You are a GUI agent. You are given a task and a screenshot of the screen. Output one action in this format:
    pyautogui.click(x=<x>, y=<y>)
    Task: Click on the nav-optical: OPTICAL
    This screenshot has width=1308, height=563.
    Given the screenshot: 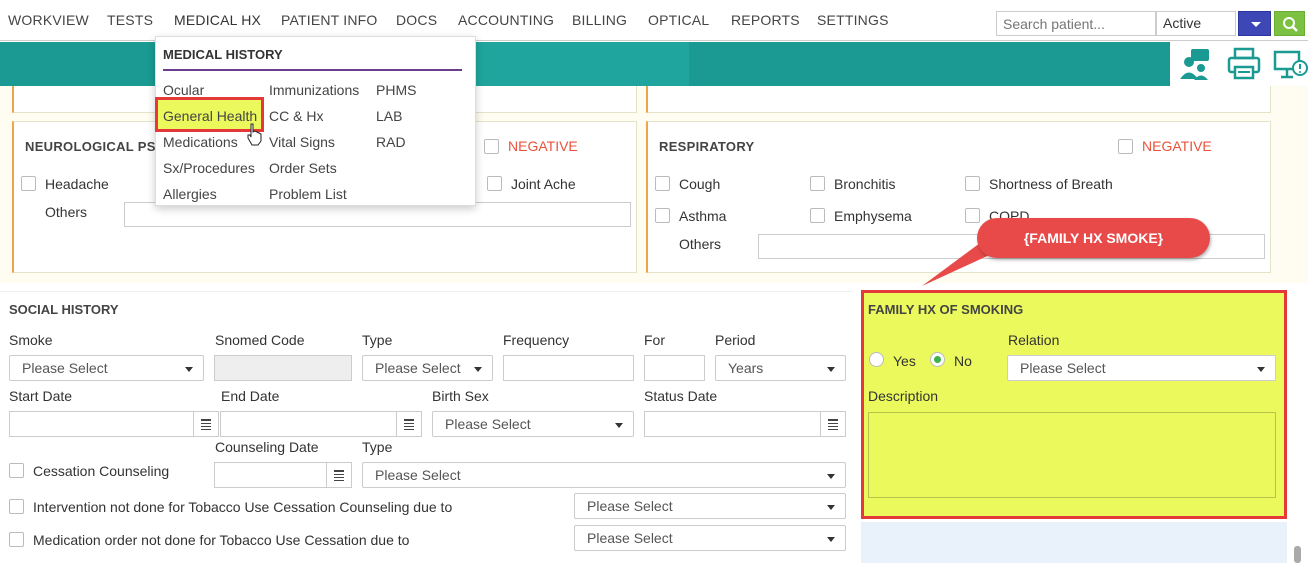 What is the action you would take?
    pyautogui.click(x=678, y=20)
    